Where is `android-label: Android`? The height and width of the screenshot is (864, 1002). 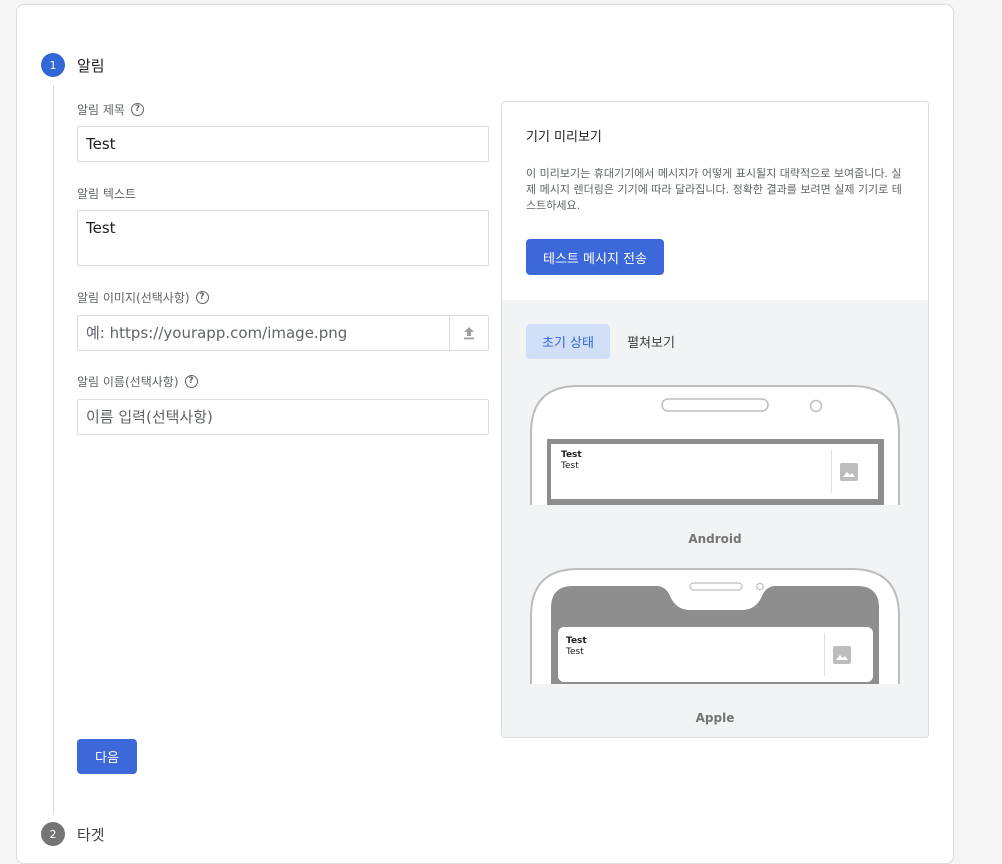
android-label: Android is located at coordinates (715, 539).